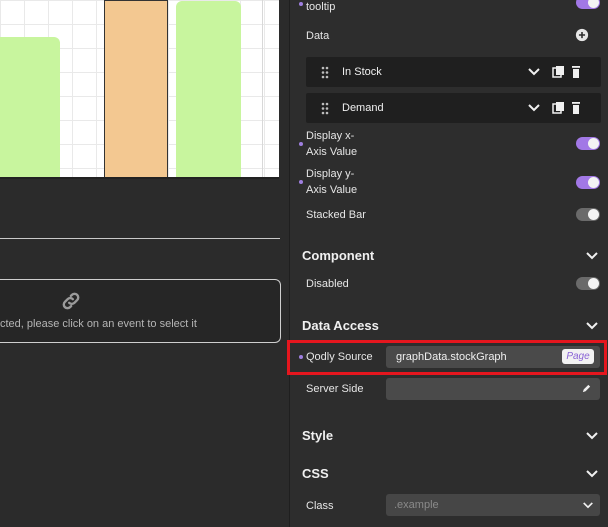 The height and width of the screenshot is (527, 608). I want to click on data-label: Data, so click(318, 36).